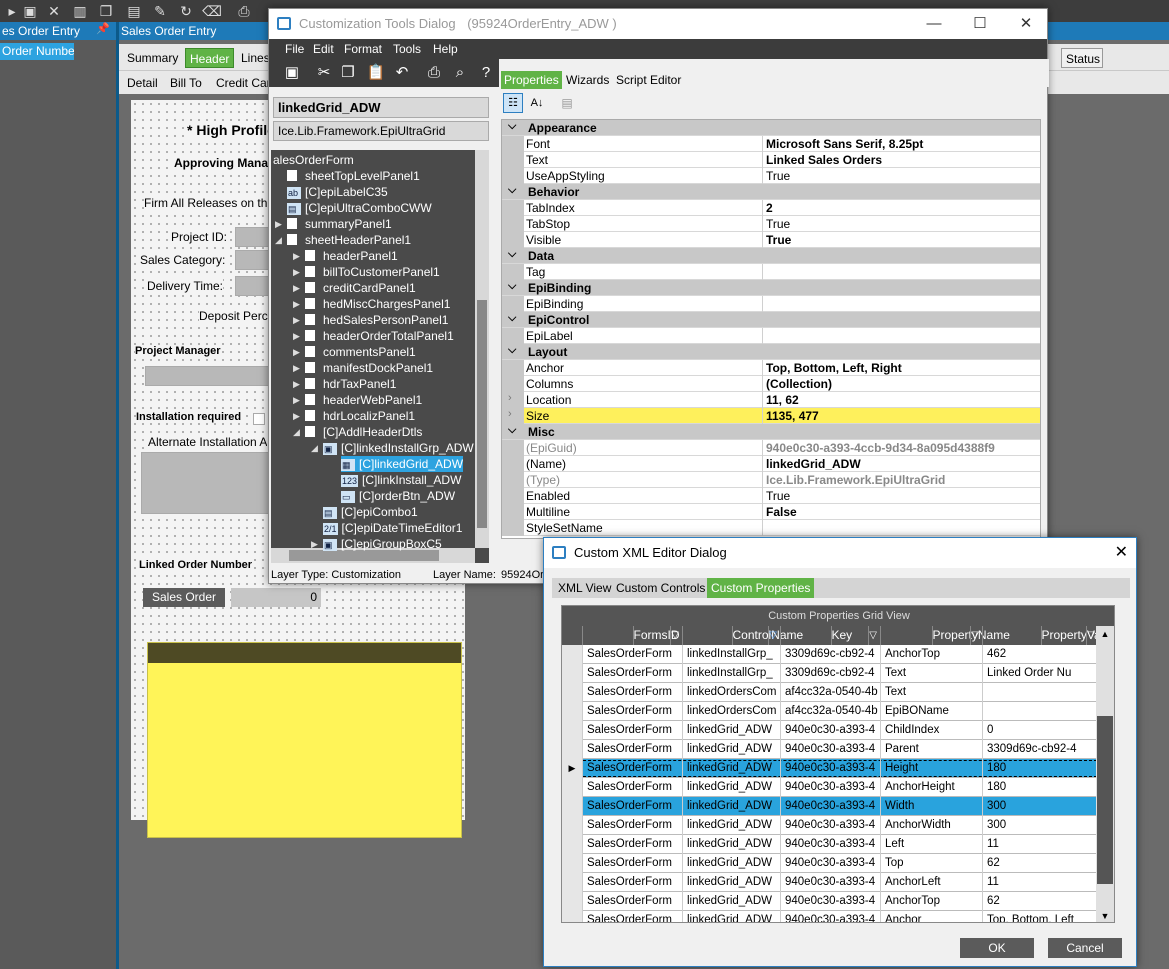 The width and height of the screenshot is (1169, 969). What do you see at coordinates (1048, 635) in the screenshot?
I see `column-header: PropertyValue ▽` at bounding box center [1048, 635].